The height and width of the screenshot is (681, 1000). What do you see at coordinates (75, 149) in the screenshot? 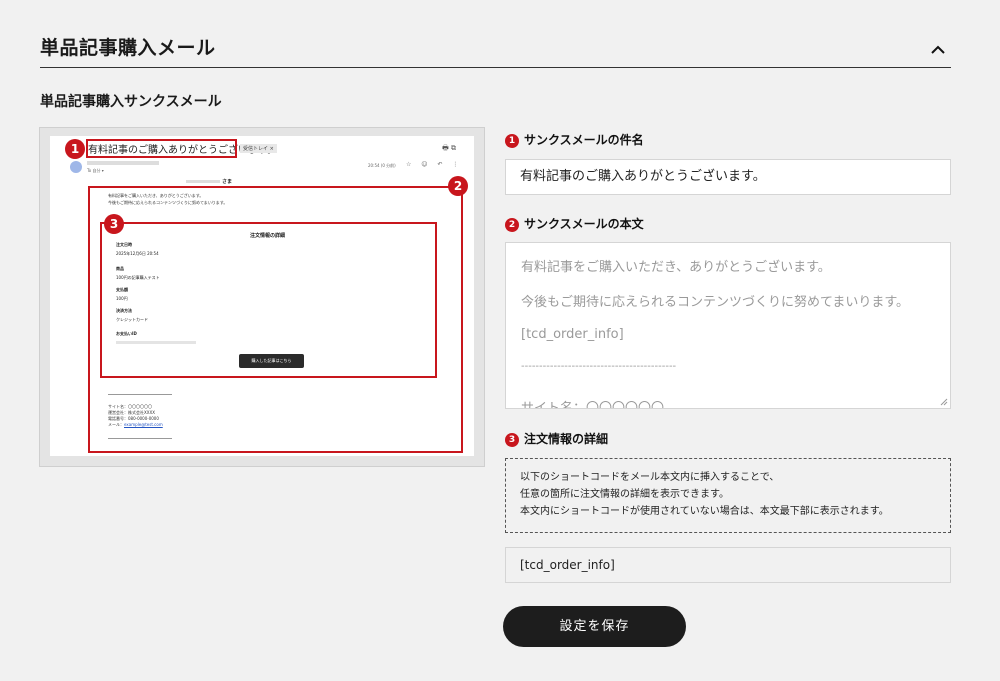
I see `badge-1: 1` at bounding box center [75, 149].